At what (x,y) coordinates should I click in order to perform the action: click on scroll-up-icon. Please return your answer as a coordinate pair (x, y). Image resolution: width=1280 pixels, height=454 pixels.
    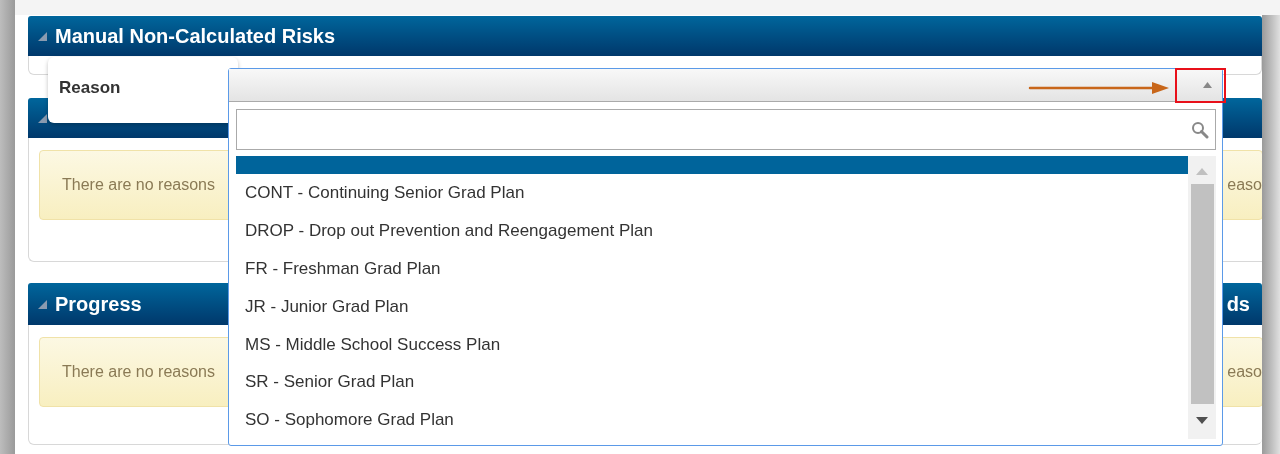
    Looking at the image, I should click on (1202, 171).